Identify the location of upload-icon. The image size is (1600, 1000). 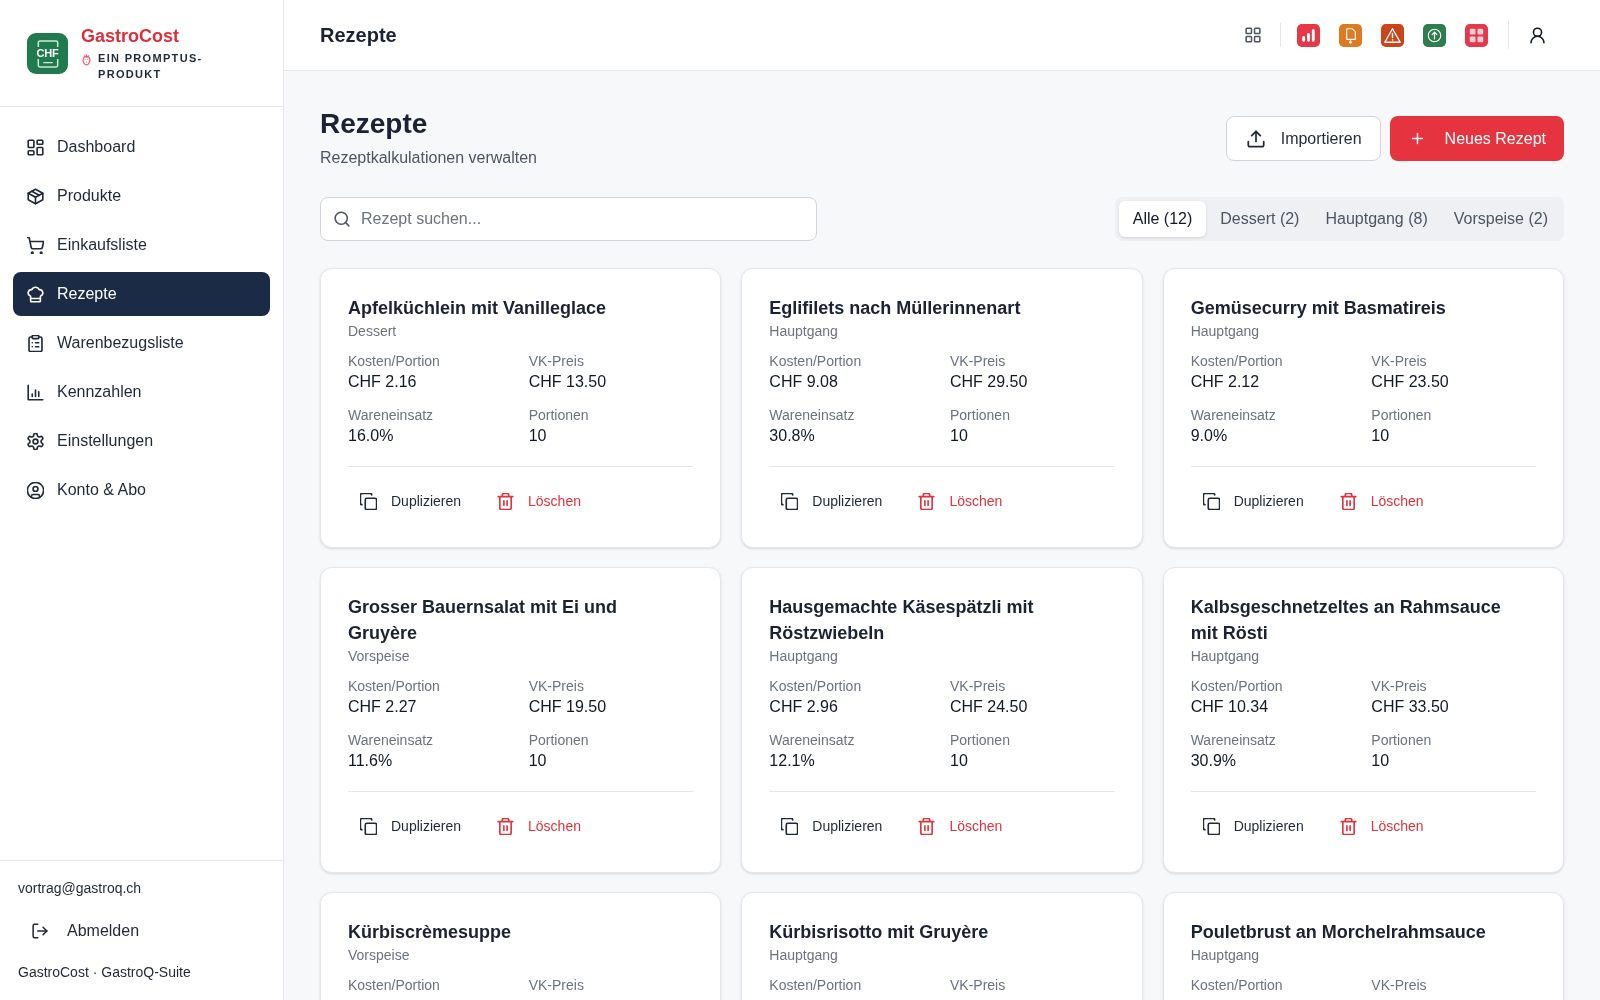
(1255, 138).